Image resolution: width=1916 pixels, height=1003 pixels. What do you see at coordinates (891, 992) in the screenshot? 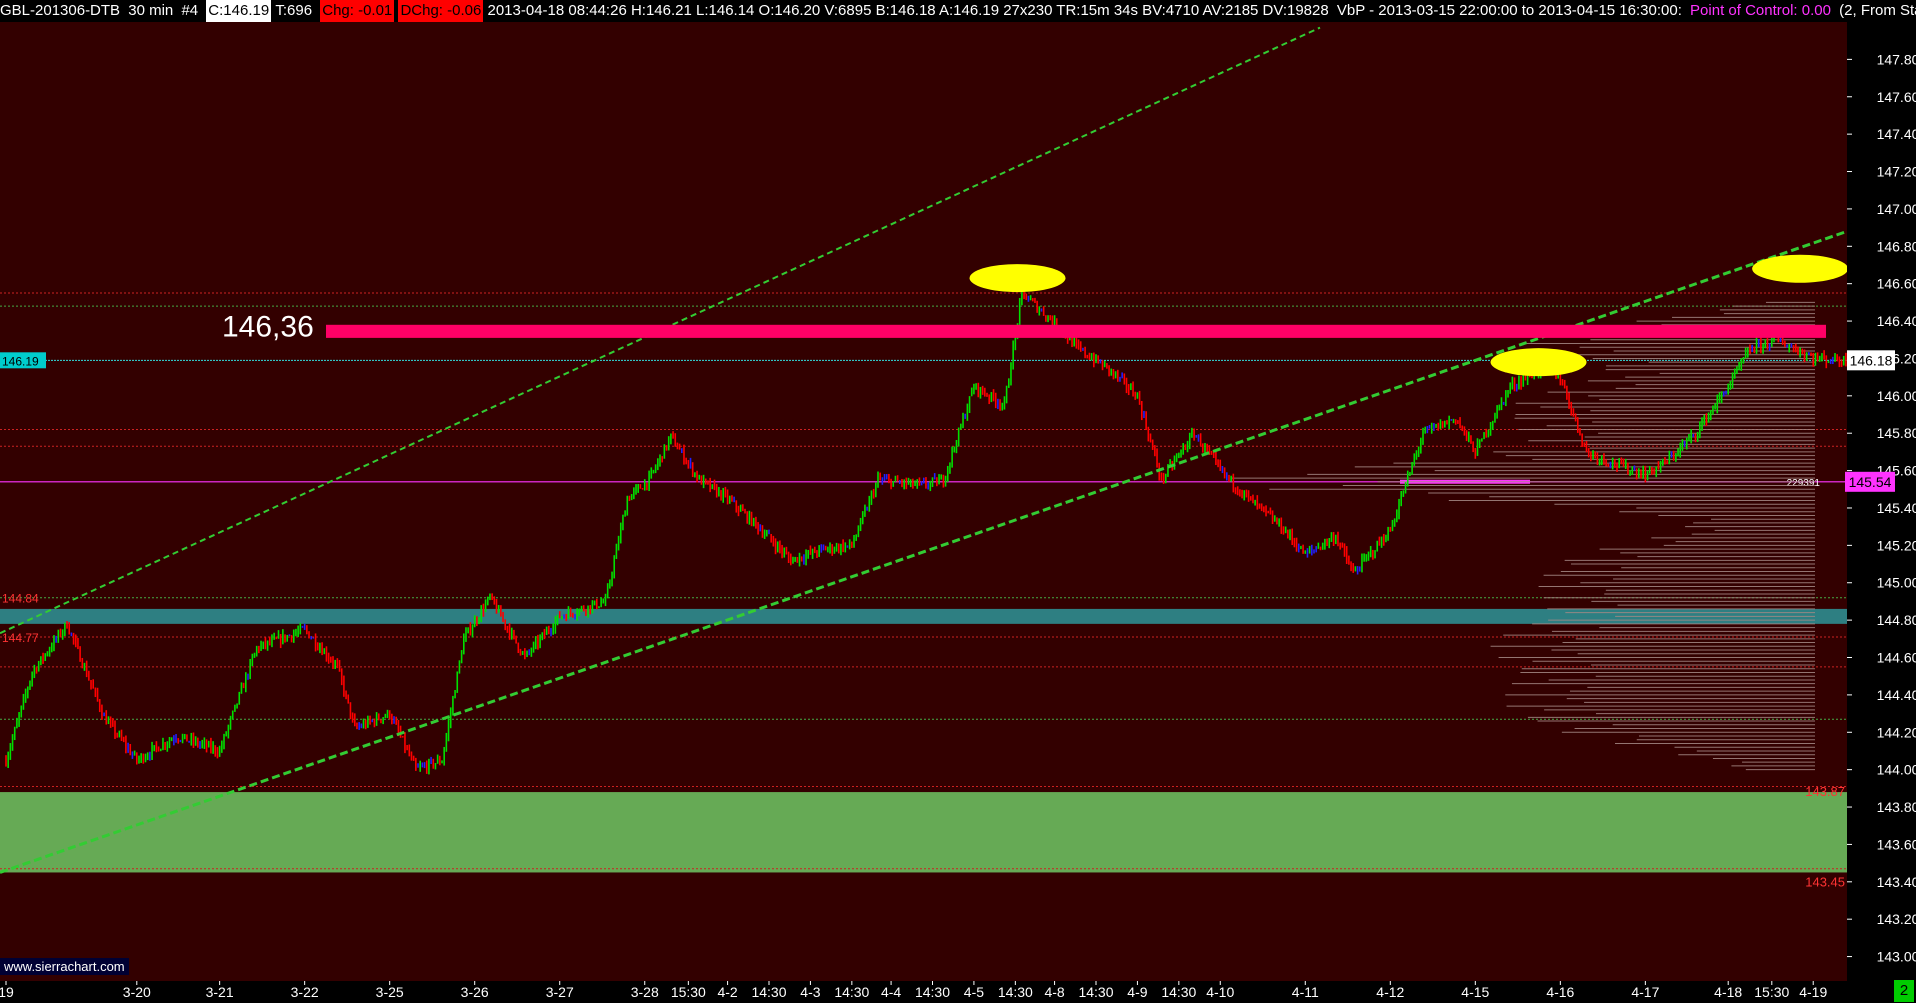
I see `time-tick-label: 4-4` at bounding box center [891, 992].